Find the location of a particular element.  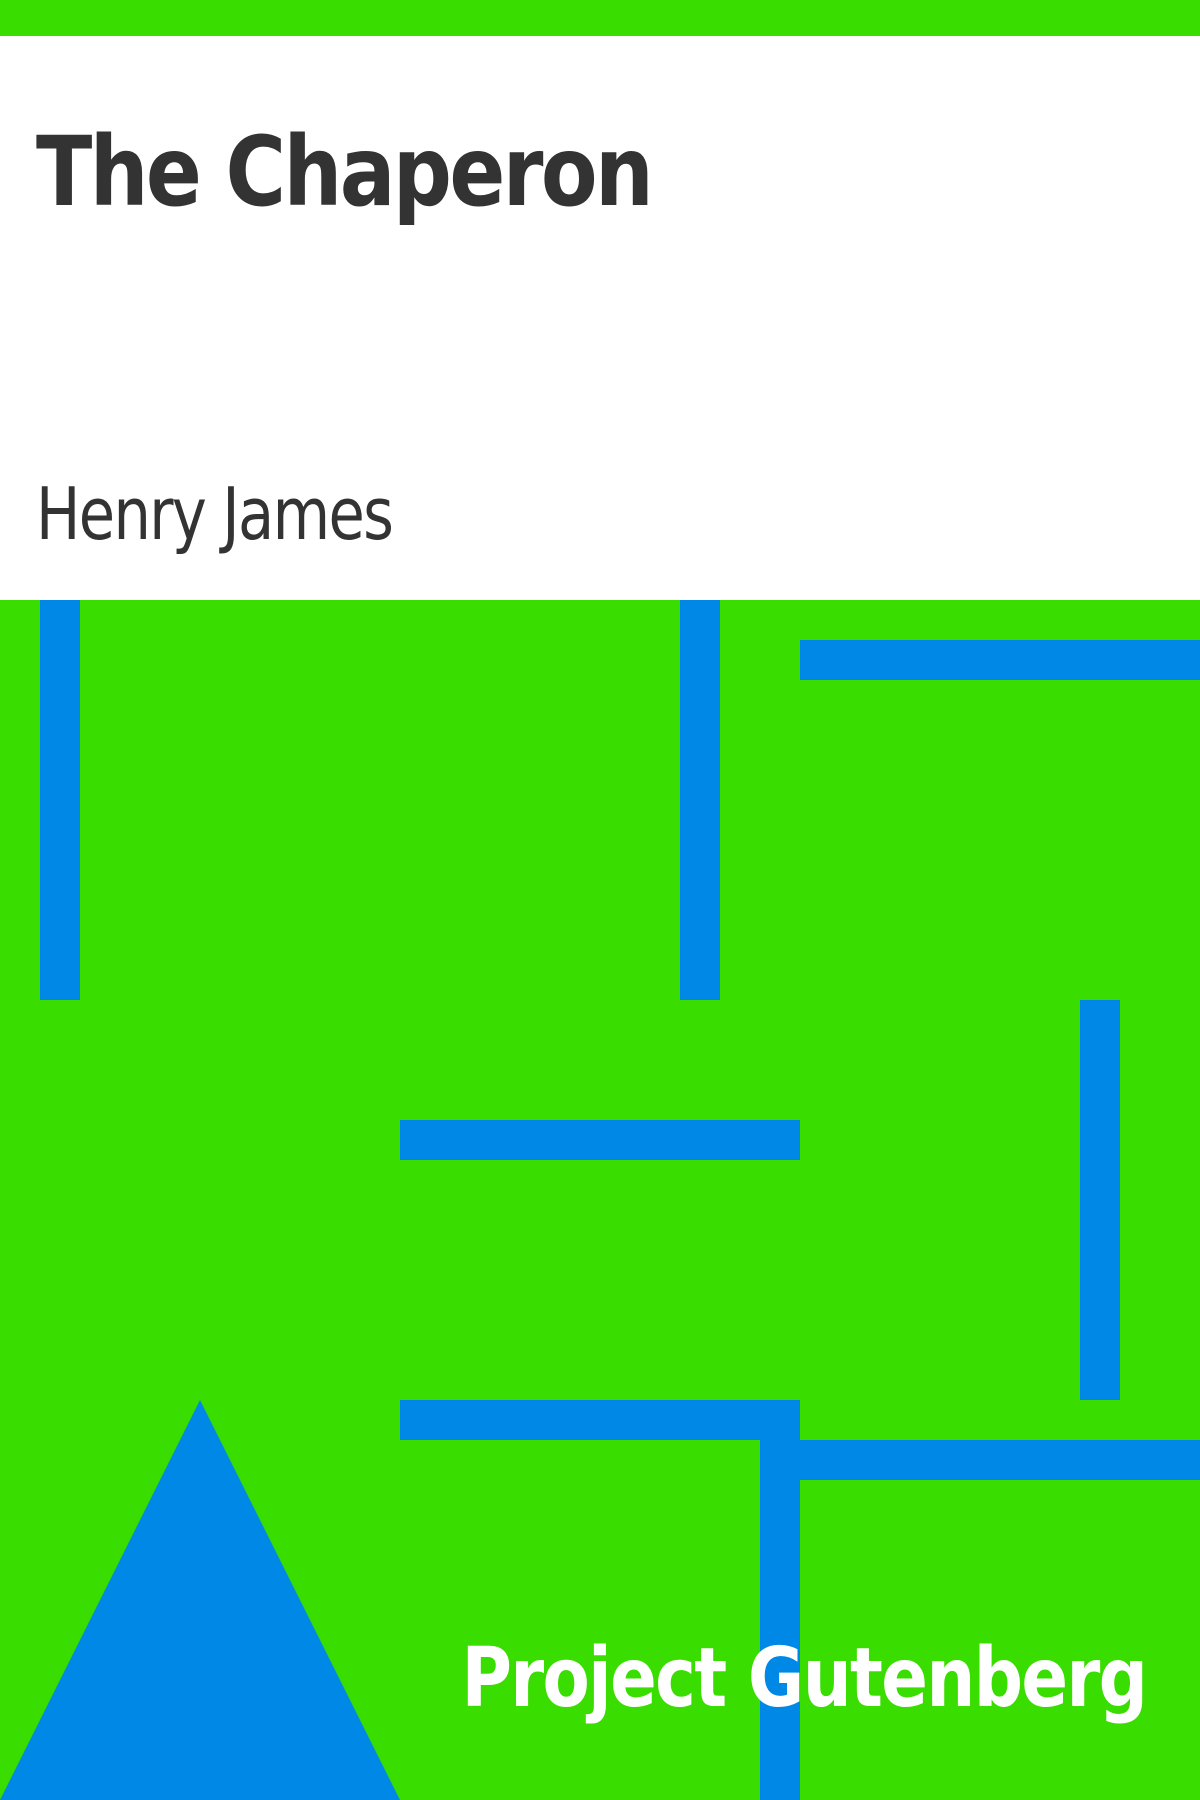

book-author: Henry James is located at coordinates (215, 514).